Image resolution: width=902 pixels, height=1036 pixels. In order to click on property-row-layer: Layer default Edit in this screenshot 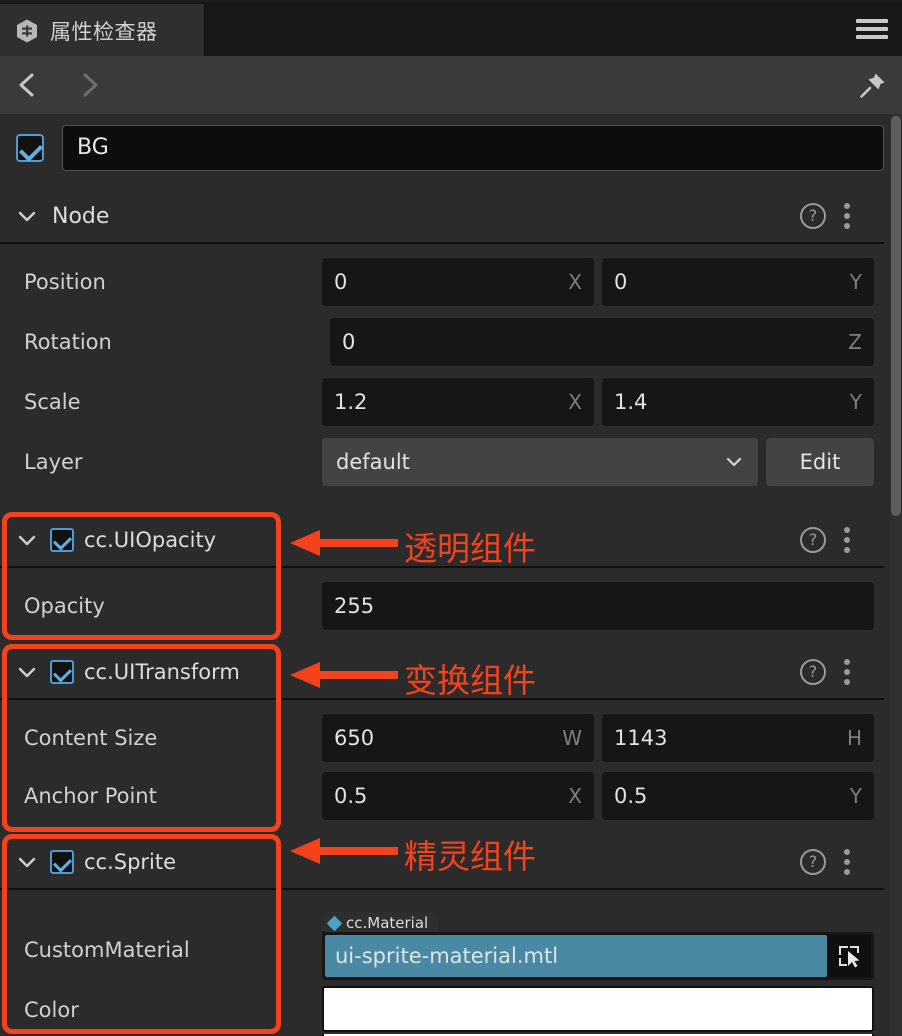, I will do `click(442, 462)`.